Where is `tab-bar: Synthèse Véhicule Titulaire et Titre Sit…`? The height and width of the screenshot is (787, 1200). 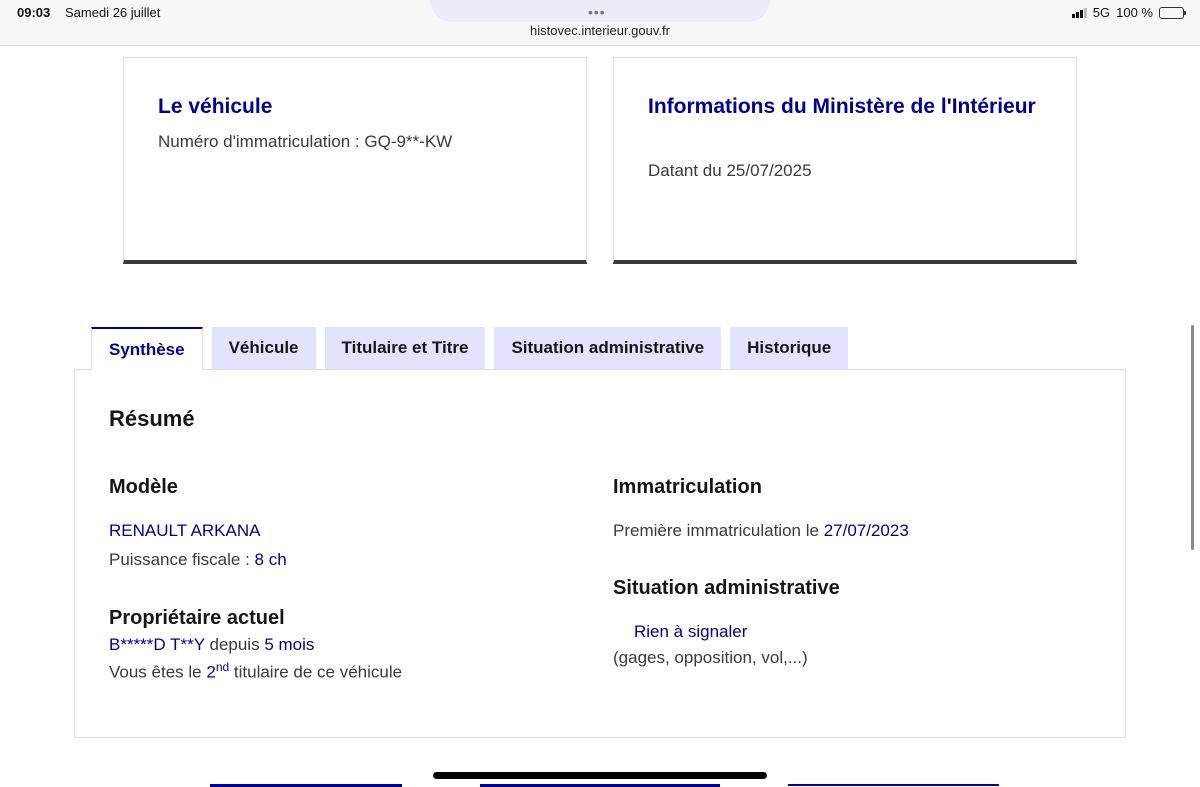
tab-bar: Synthèse Véhicule Titulaire et Titre Sit… is located at coordinates (470, 348).